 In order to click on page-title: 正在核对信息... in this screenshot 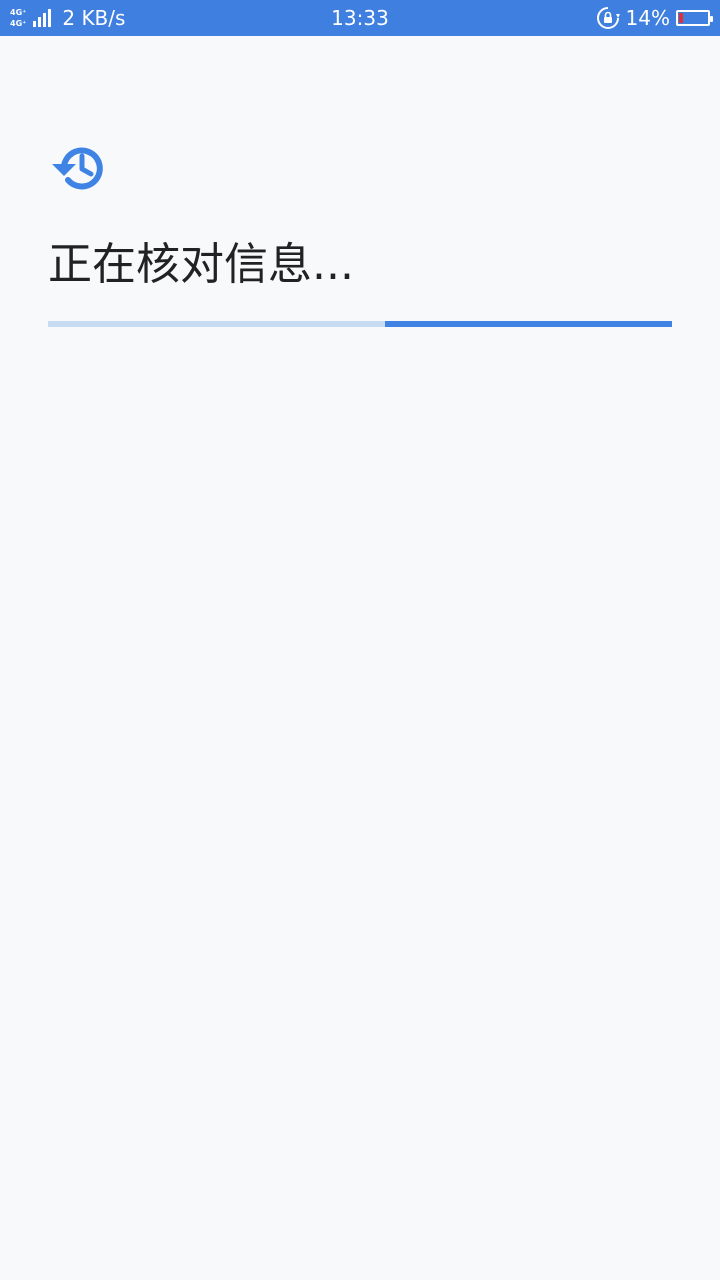, I will do `click(201, 264)`.